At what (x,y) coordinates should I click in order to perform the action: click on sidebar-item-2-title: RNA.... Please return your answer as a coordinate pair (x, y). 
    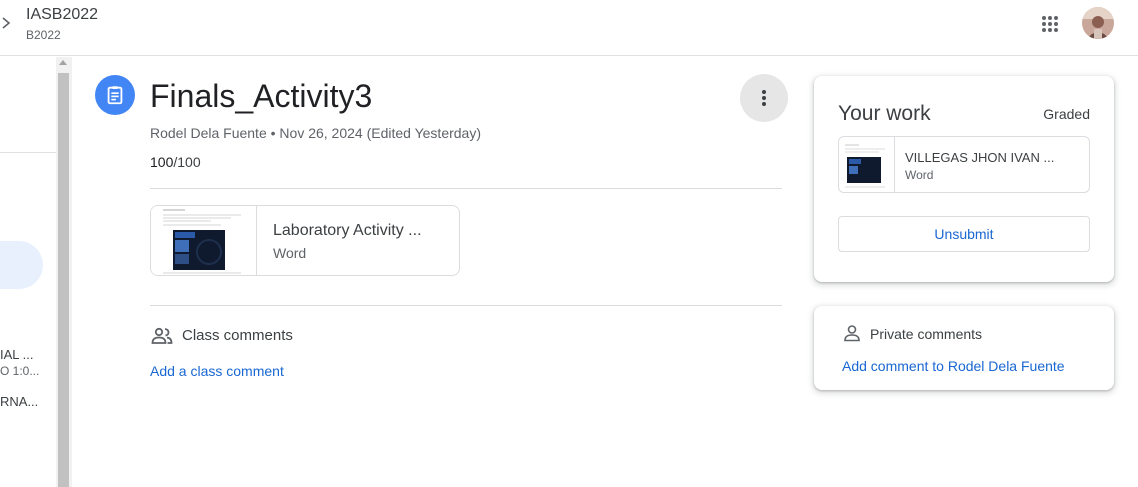
    Looking at the image, I should click on (19, 401).